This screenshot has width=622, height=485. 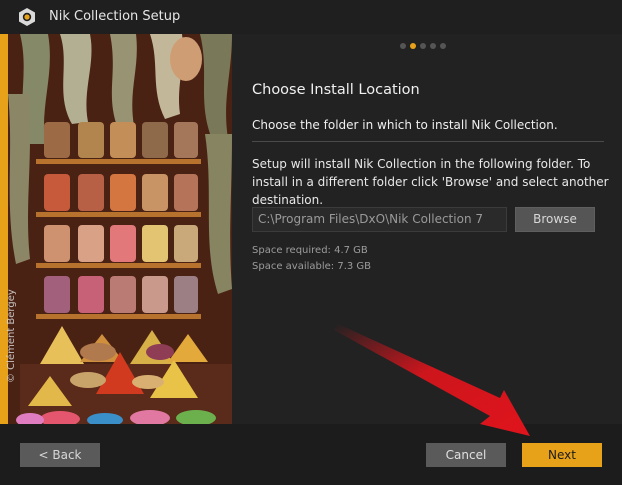 What do you see at coordinates (428, 141) in the screenshot?
I see `divider` at bounding box center [428, 141].